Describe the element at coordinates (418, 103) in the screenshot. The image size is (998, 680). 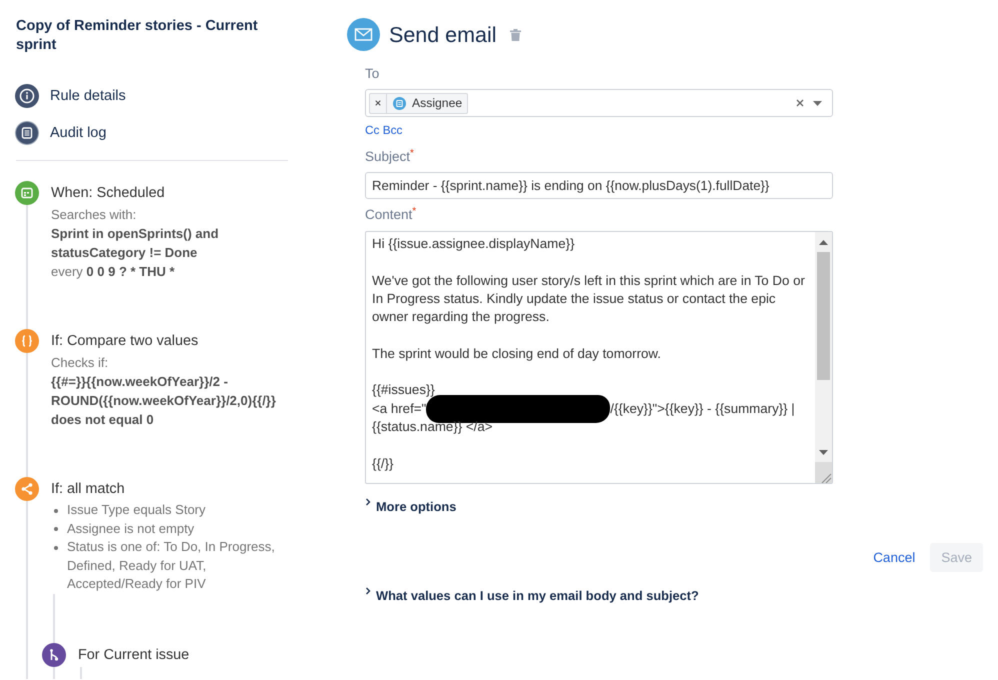
I see `recipient-chip: Assignee` at that location.